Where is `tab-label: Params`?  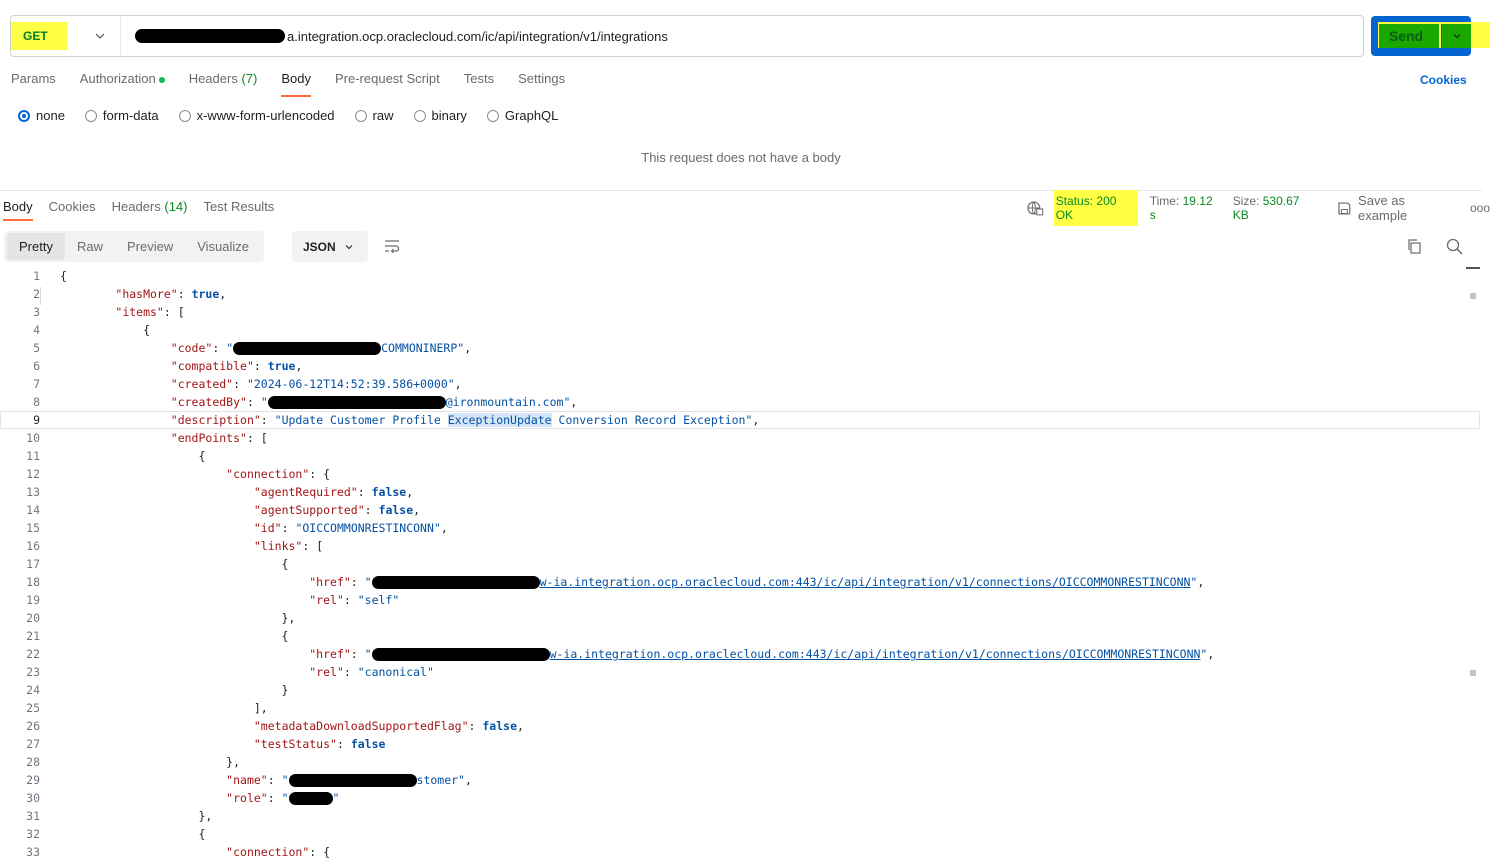 tab-label: Params is located at coordinates (33, 78).